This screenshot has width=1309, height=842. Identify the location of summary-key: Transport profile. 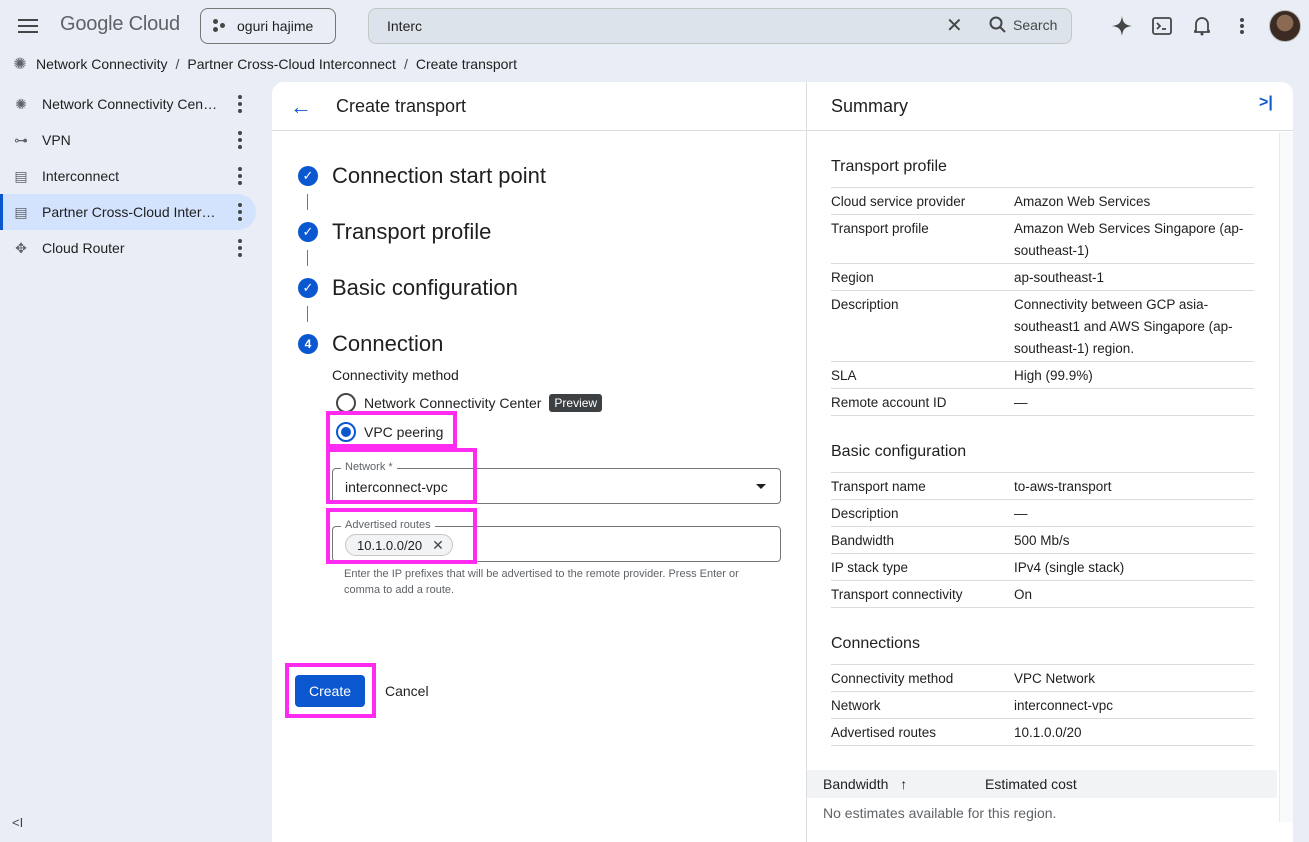
(880, 228).